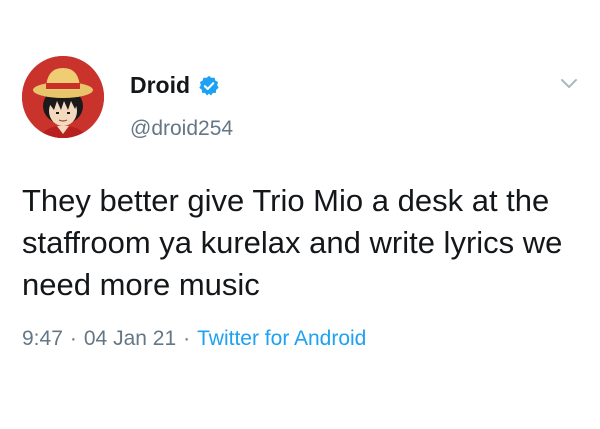  I want to click on straw-hat-avatar-icon, so click(63, 97).